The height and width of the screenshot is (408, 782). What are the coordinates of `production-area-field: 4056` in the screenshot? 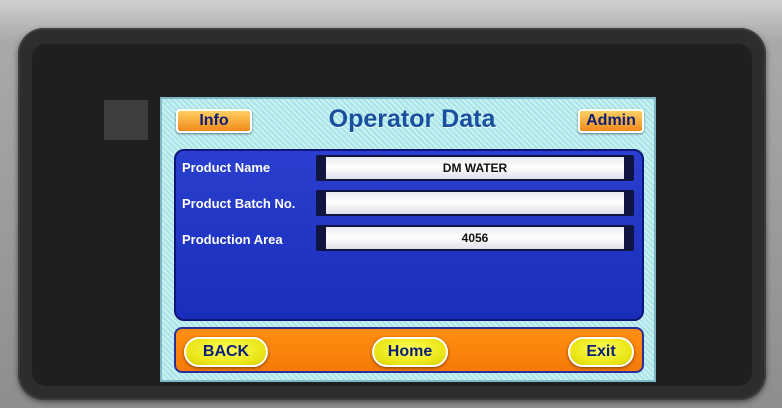 It's located at (475, 238).